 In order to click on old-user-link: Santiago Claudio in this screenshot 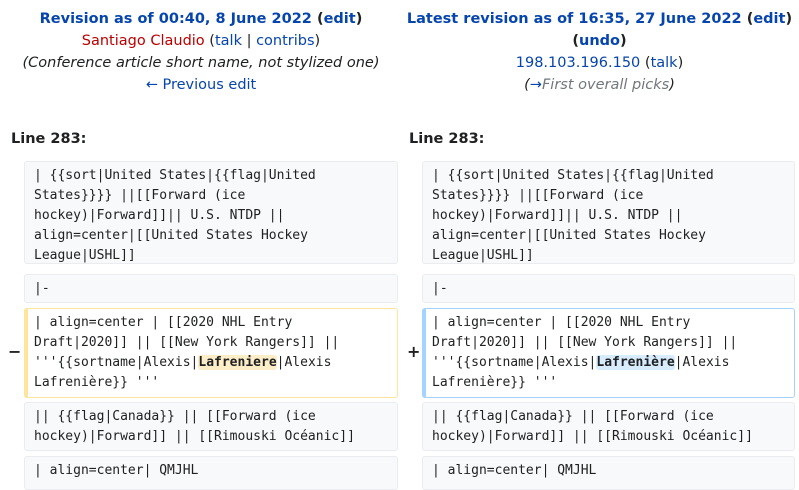, I will do `click(143, 41)`.